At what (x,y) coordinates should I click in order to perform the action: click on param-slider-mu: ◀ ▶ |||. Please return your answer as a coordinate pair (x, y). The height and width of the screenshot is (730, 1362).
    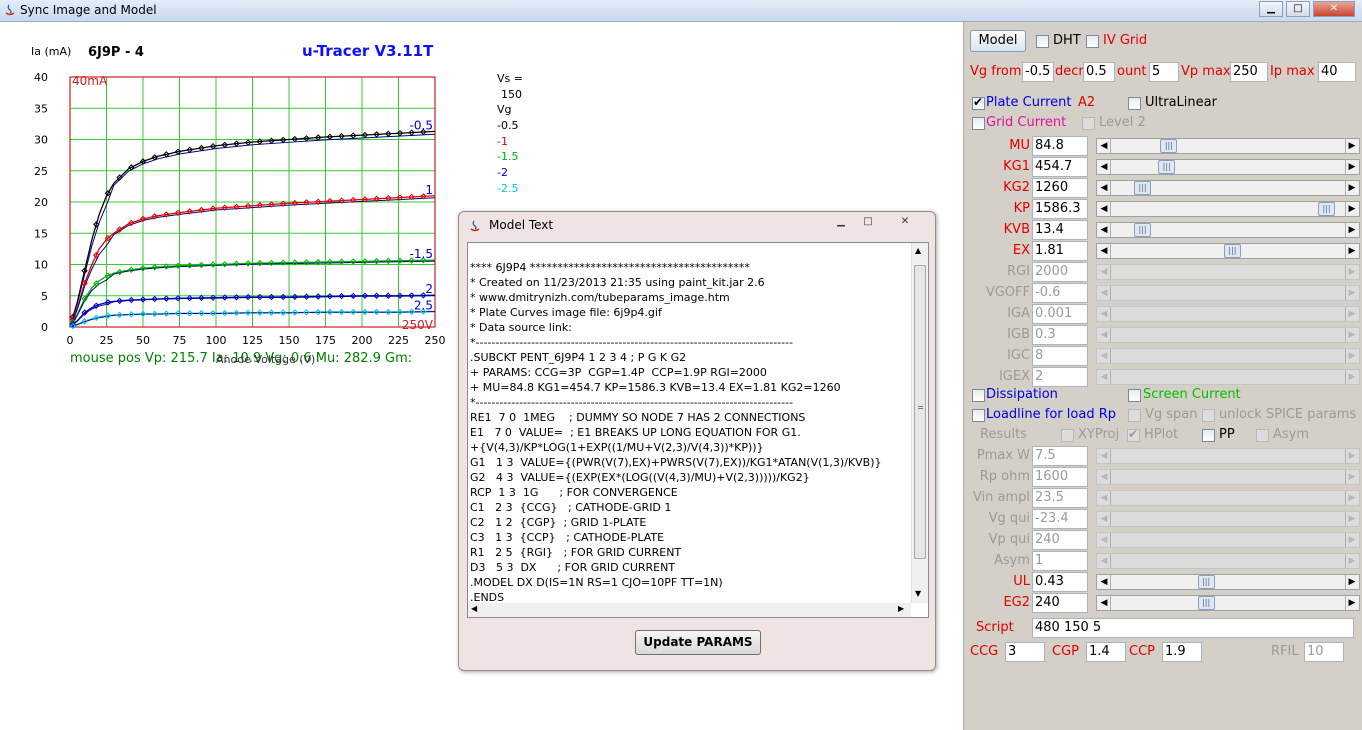
    Looking at the image, I should click on (1228, 146).